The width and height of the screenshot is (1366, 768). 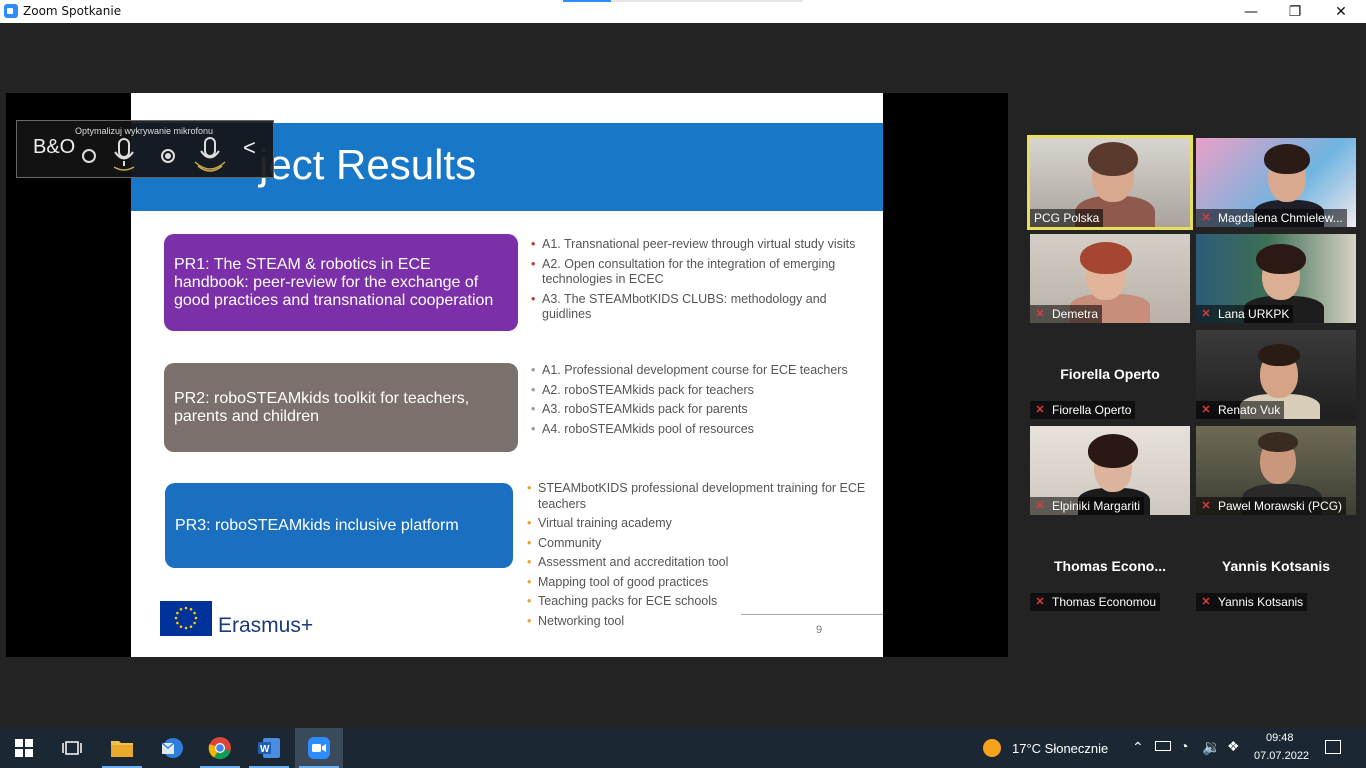 I want to click on participant-name: ✕ Yannis Kotsanis, so click(x=1252, y=602).